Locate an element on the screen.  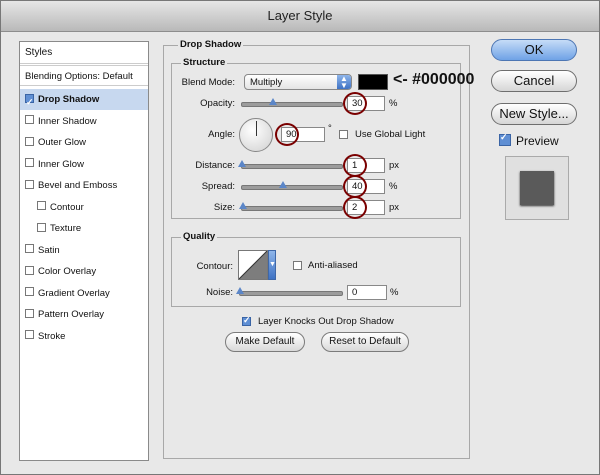
knockout-checkbox is located at coordinates (248, 321).